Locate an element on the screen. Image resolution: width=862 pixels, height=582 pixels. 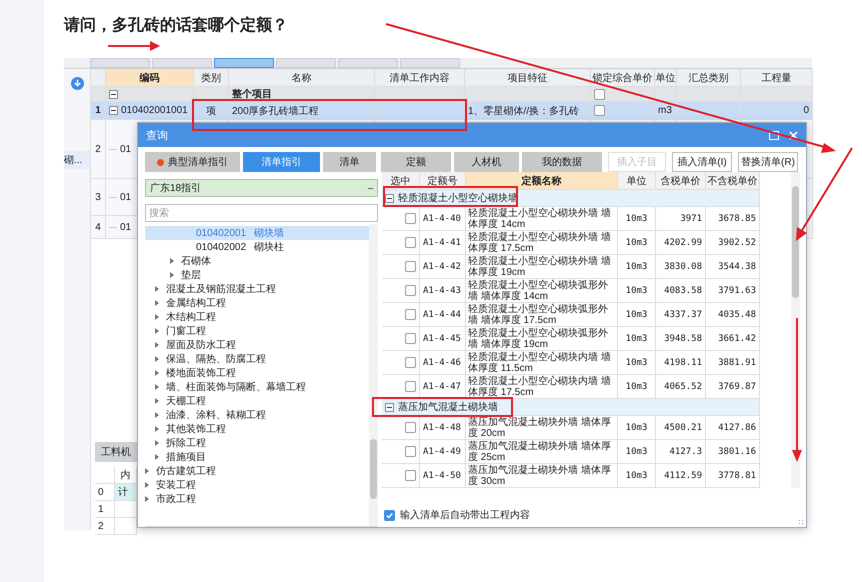
tab: 清单 is located at coordinates (349, 162).